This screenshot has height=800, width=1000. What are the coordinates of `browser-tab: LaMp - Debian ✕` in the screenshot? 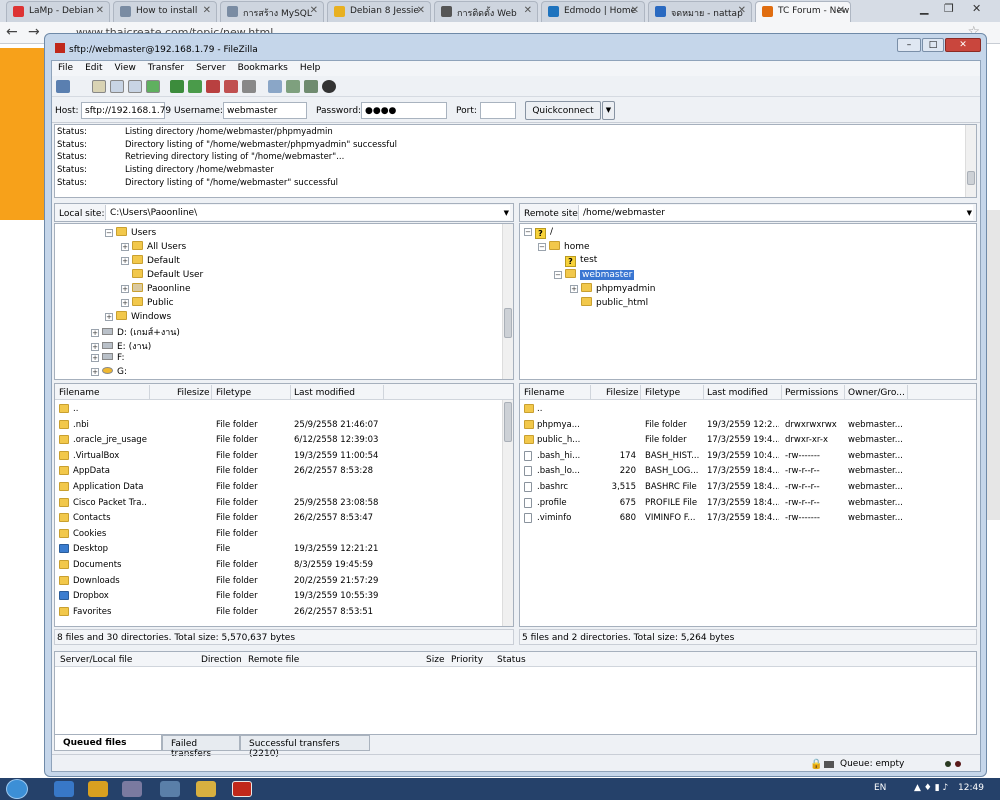 It's located at (58, 11).